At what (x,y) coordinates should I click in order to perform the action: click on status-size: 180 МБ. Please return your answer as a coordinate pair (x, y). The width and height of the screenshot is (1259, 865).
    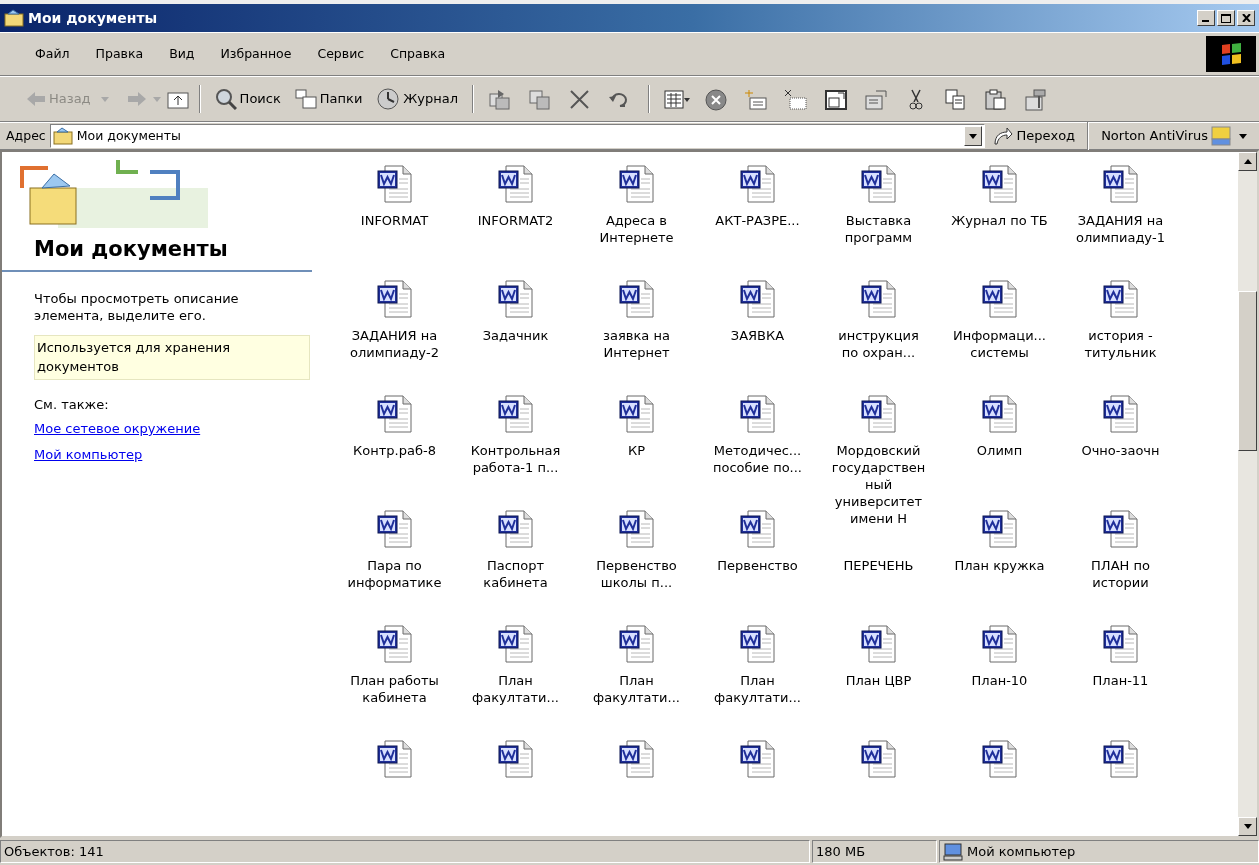
    Looking at the image, I should click on (874, 851).